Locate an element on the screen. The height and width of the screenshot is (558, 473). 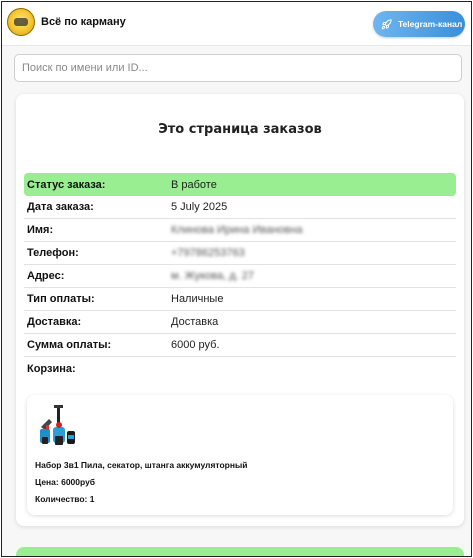
date-value: 5 July 2025 is located at coordinates (199, 207).